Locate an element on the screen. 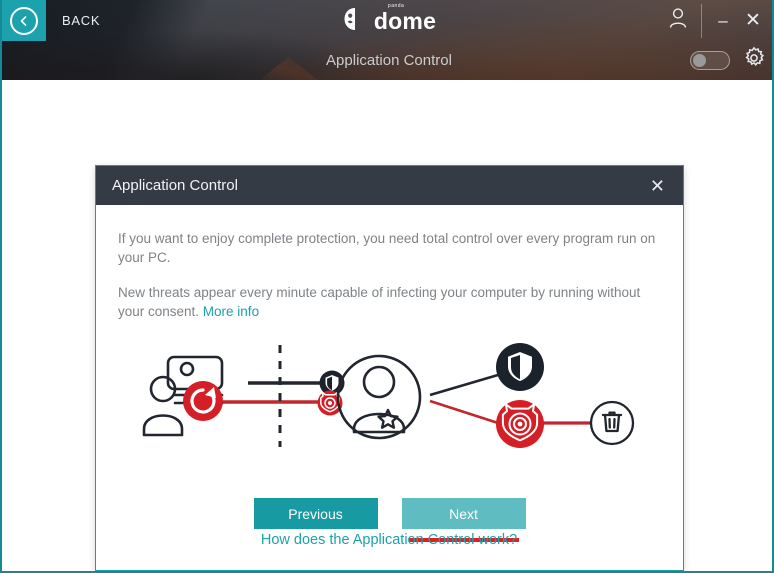 This screenshot has height=573, width=774. toggle-knob is located at coordinates (699, 60).